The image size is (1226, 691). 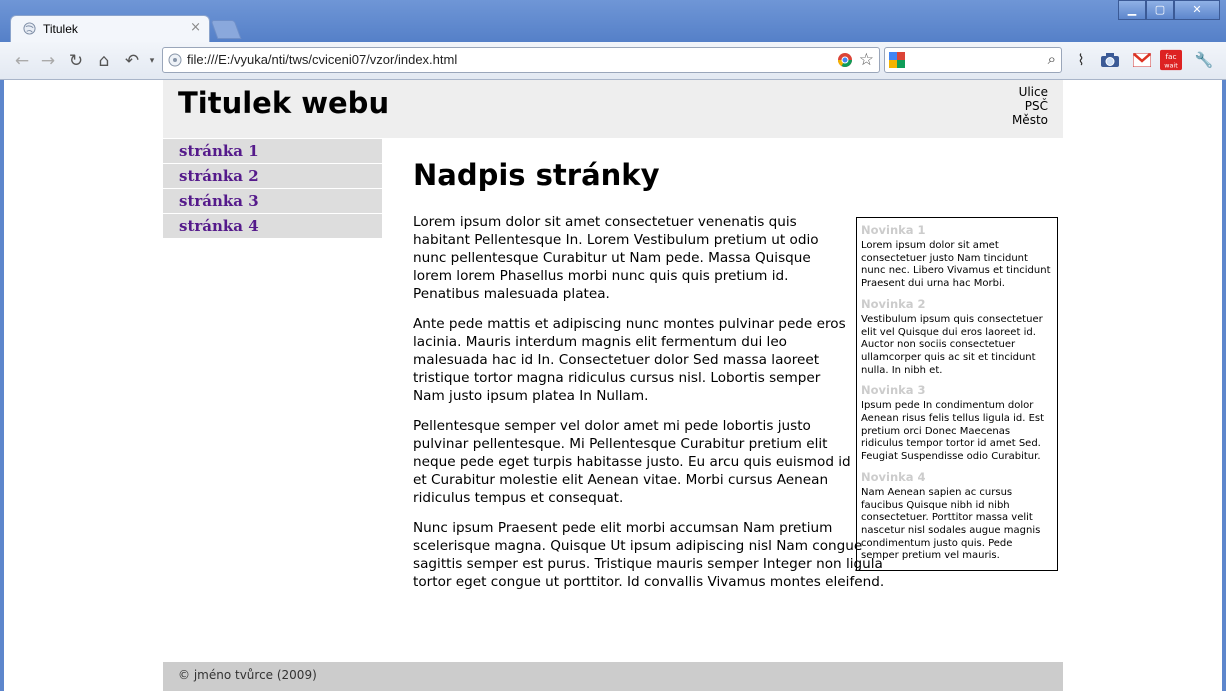 I want to click on menu-link-page-1: stránka 1, so click(x=272, y=151).